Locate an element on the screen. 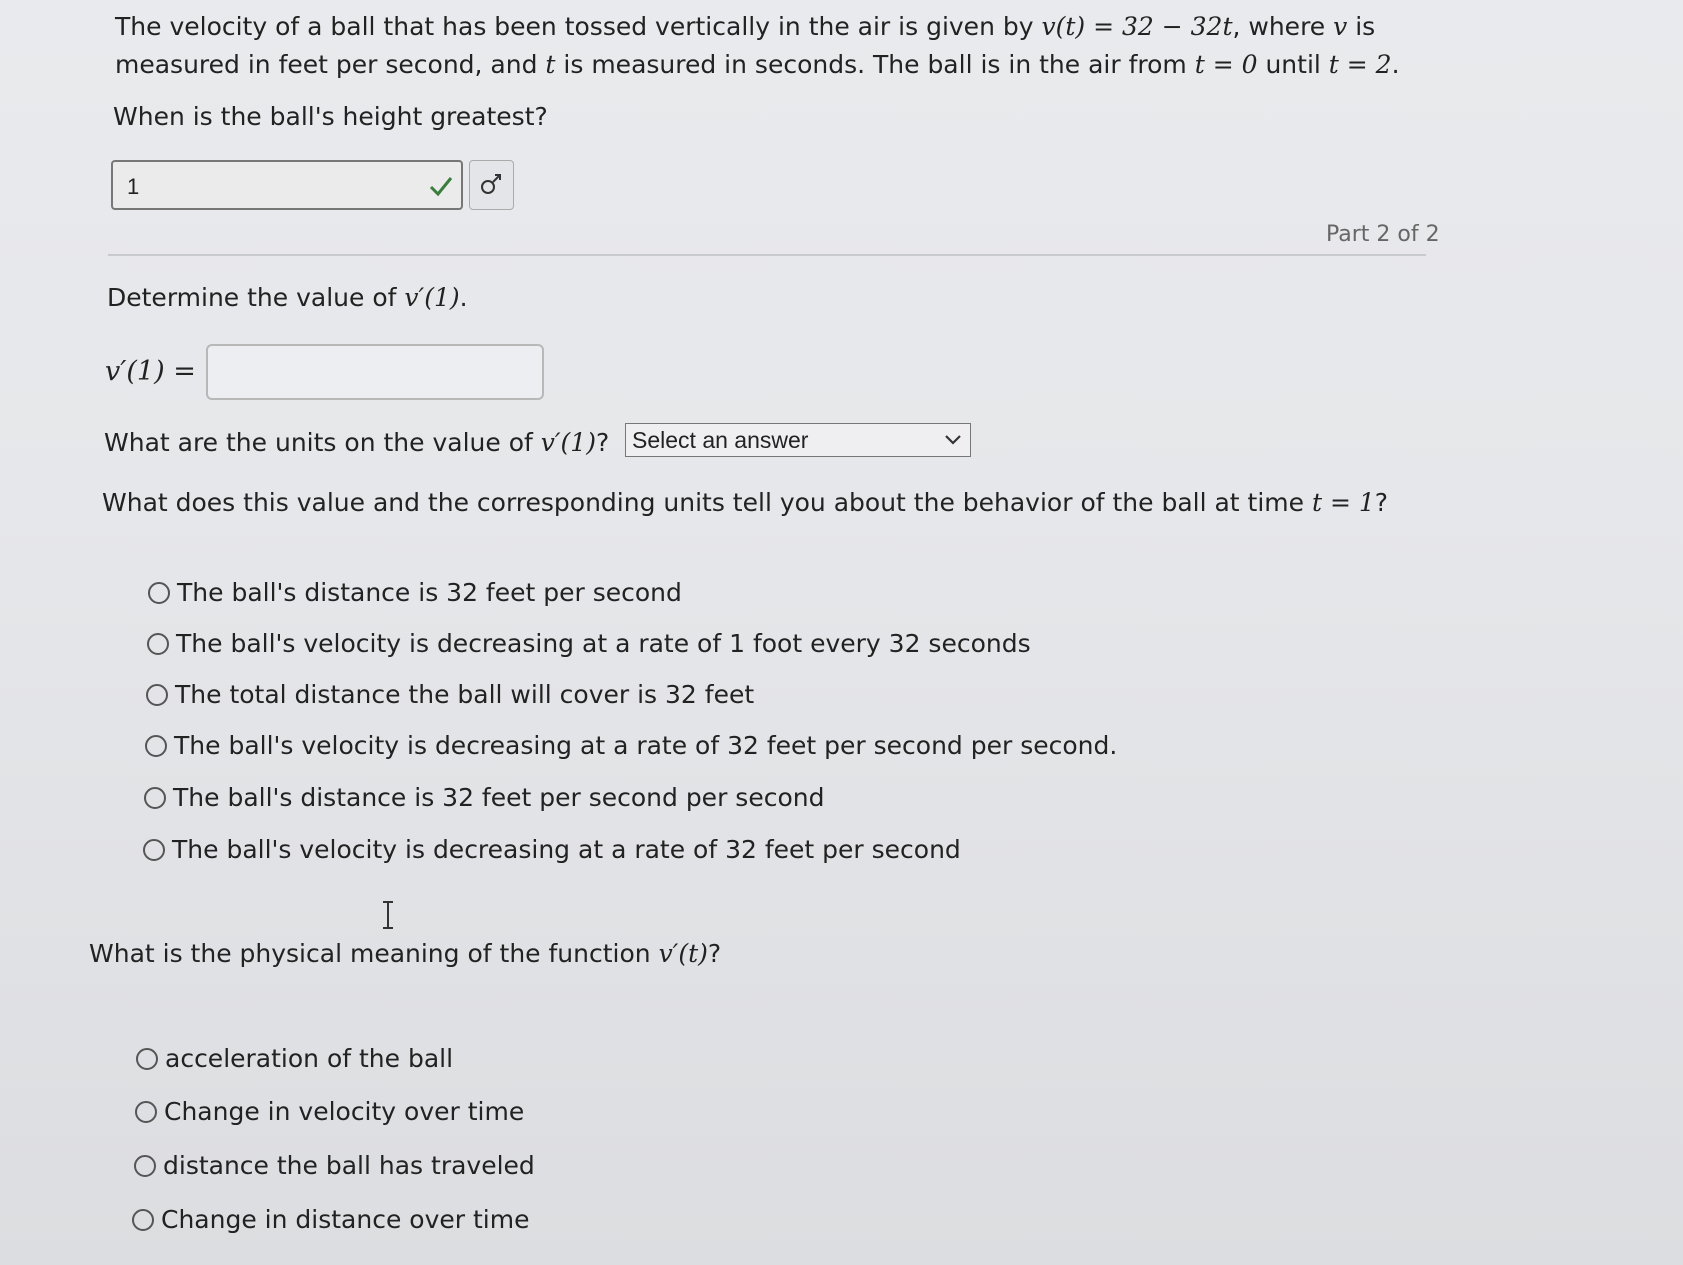  units-select: Select an answer is located at coordinates (798, 440).